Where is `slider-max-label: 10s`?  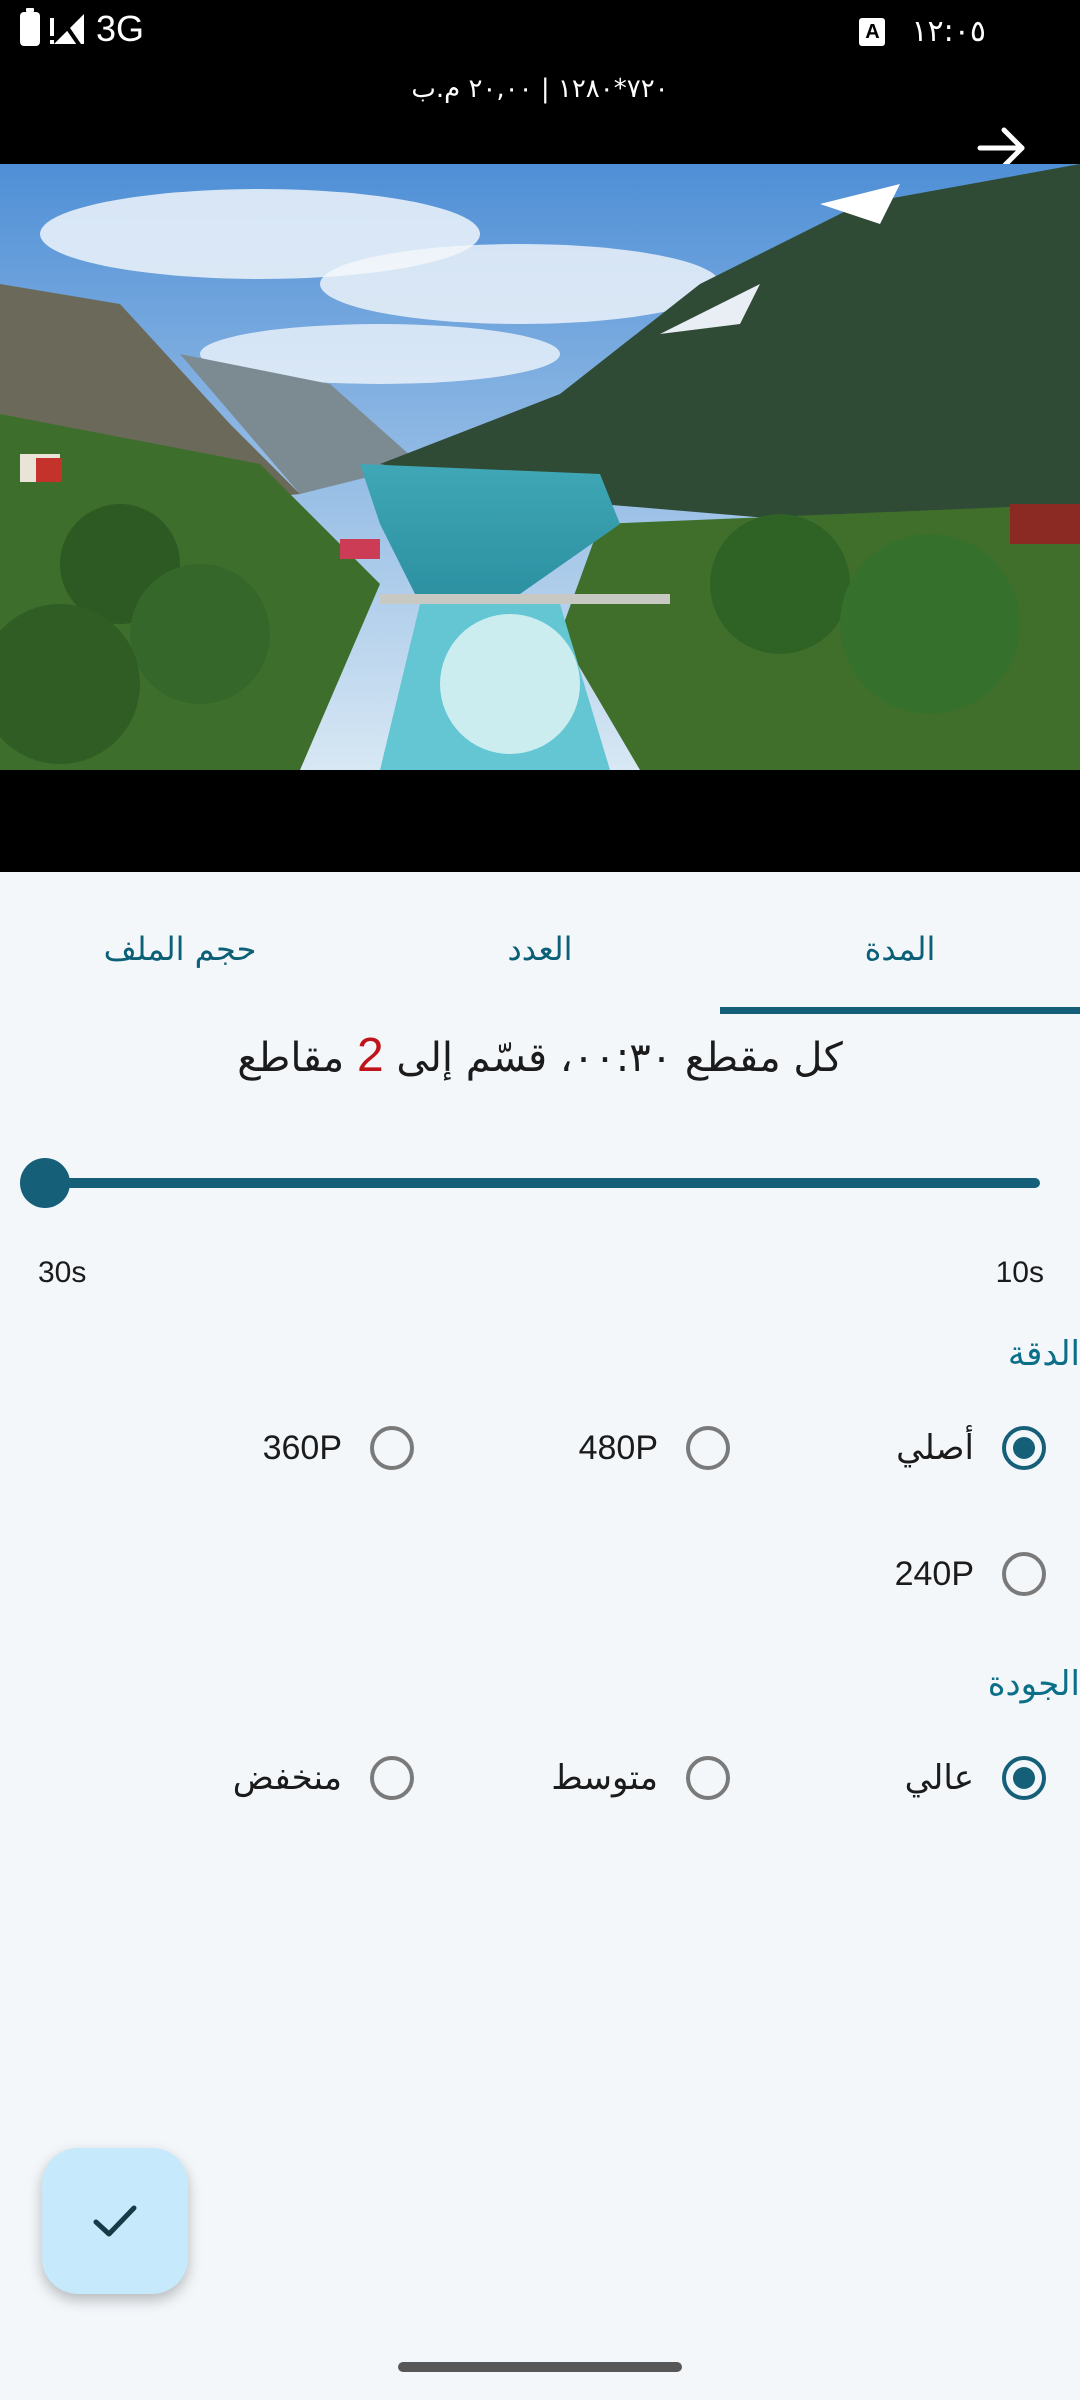 slider-max-label: 10s is located at coordinates (1019, 1272).